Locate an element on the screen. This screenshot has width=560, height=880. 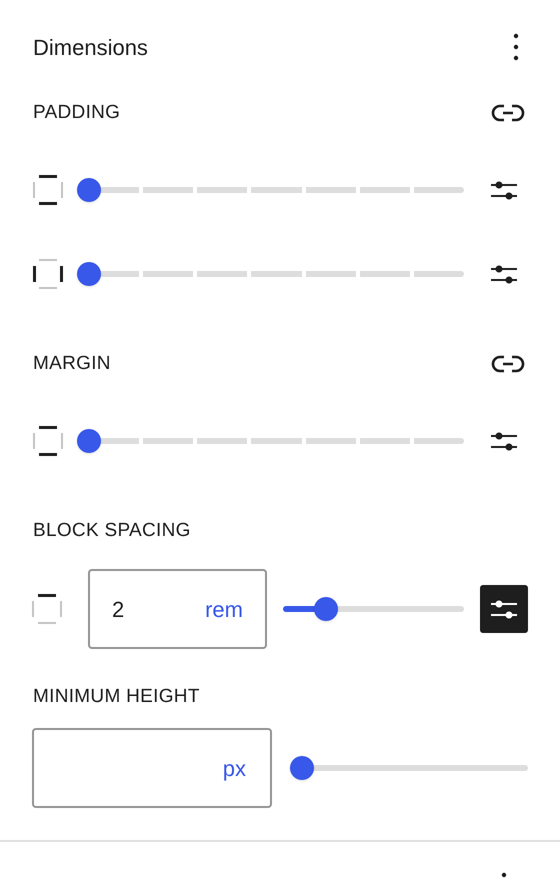
unit-label: px is located at coordinates (234, 768).